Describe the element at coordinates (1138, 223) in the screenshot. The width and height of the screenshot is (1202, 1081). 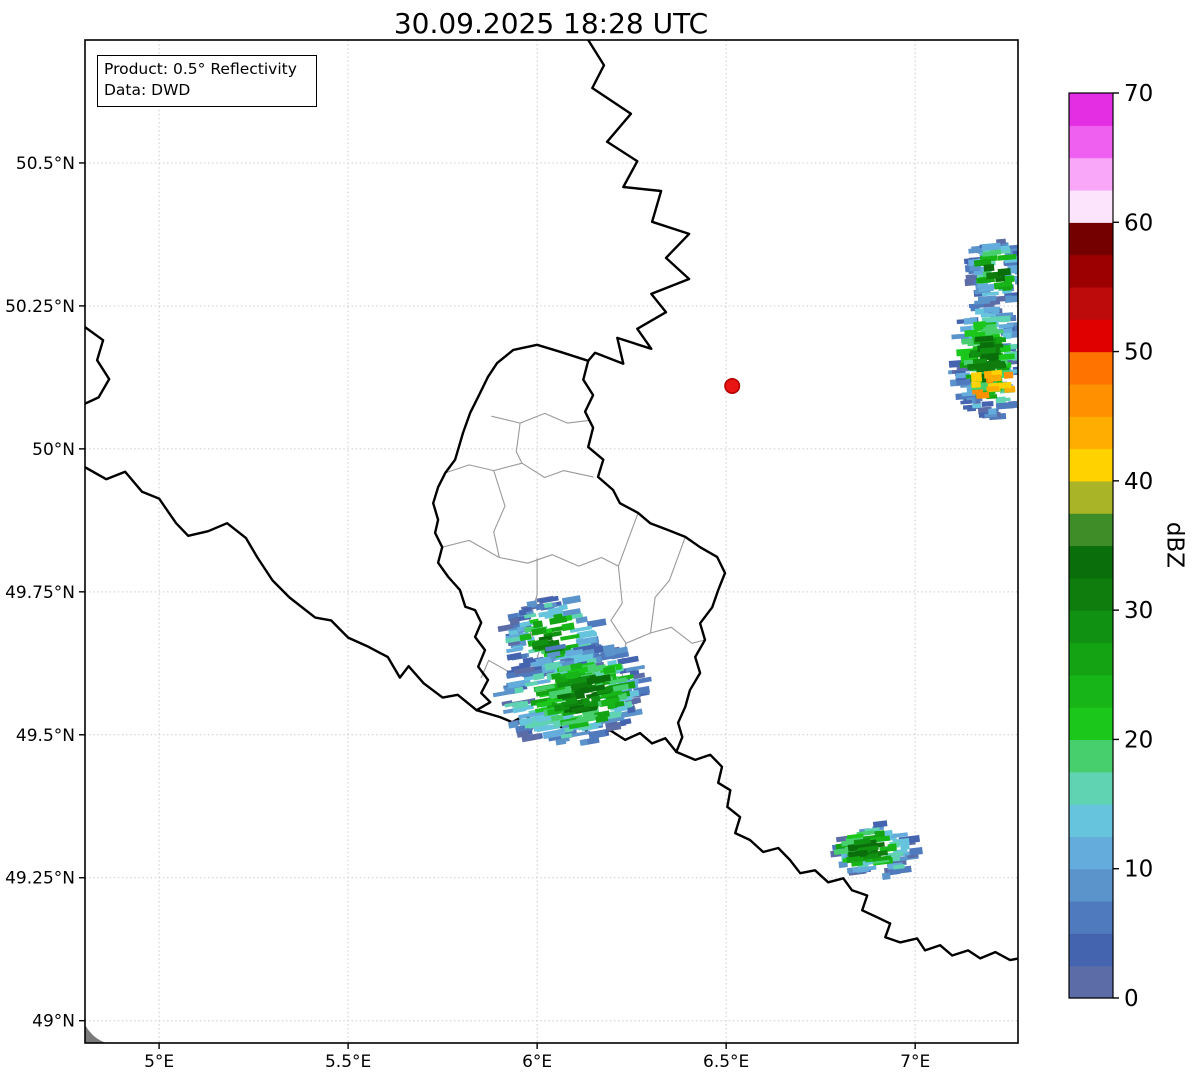
I see `colorbar-tick-label: 60` at that location.